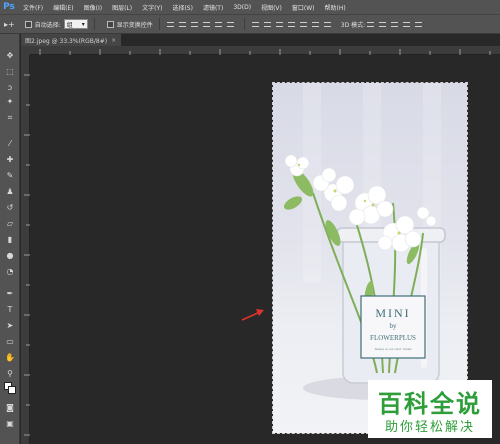  I want to click on ruler-corner, so click(25, 50).